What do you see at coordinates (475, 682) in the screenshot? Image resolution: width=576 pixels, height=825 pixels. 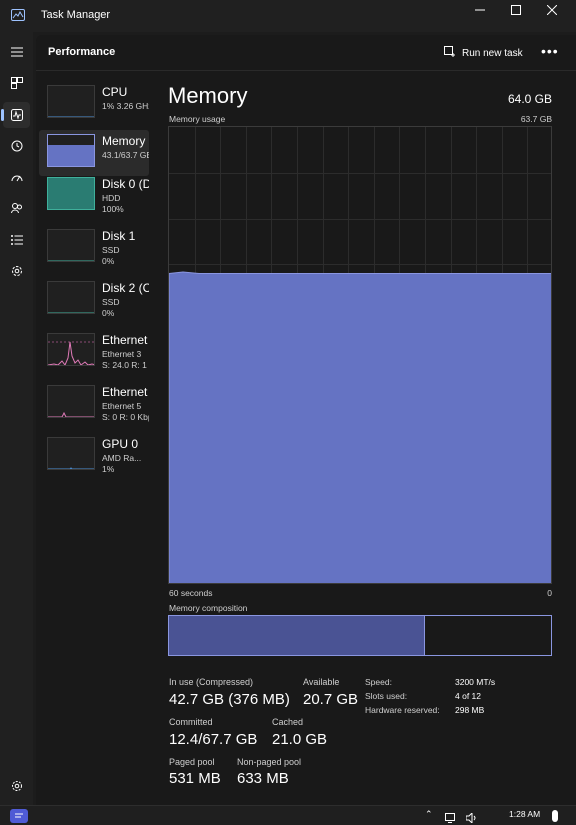 I see `speed-value: 3200 MT/s` at bounding box center [475, 682].